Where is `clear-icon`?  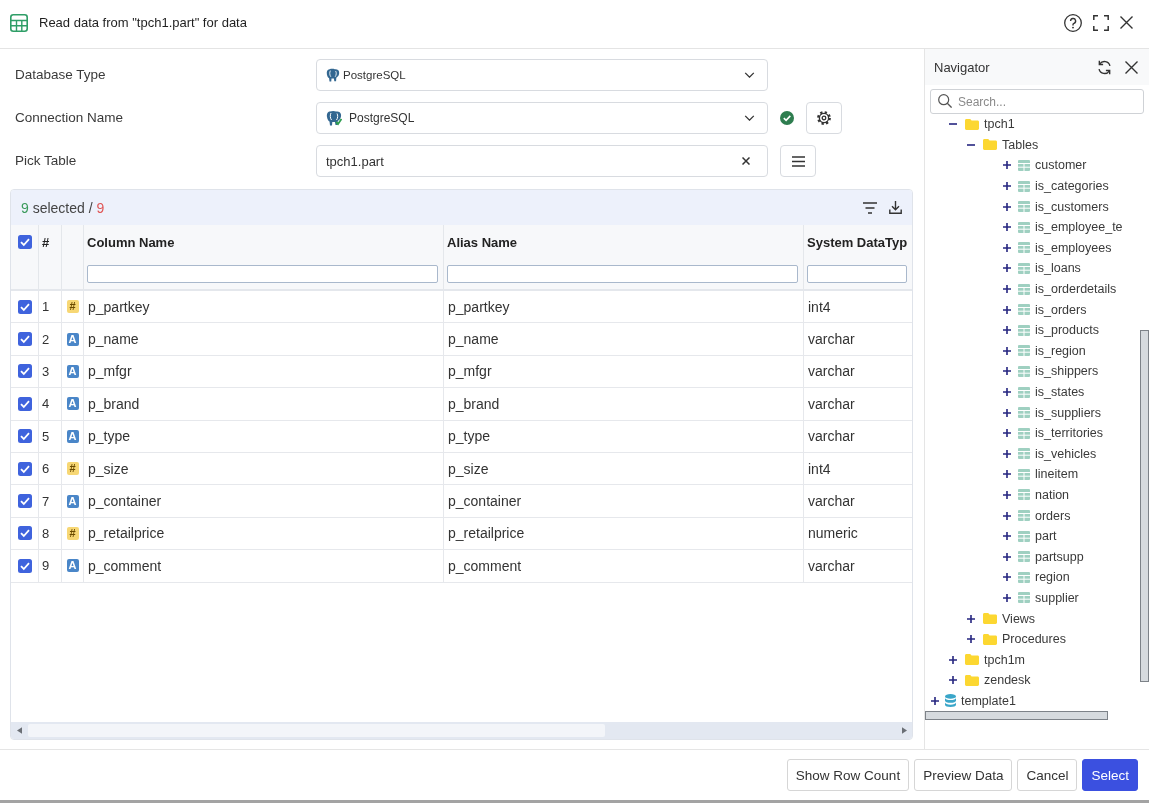 clear-icon is located at coordinates (746, 161).